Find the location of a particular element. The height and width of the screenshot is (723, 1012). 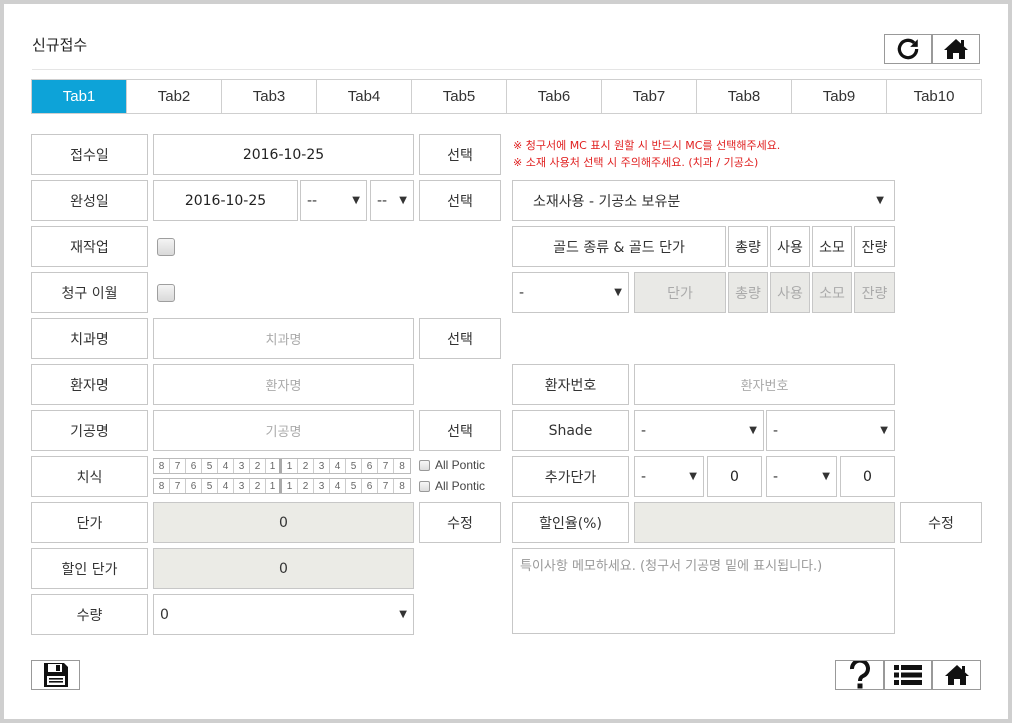

upper-all-pontic-checkbox is located at coordinates (424, 465).